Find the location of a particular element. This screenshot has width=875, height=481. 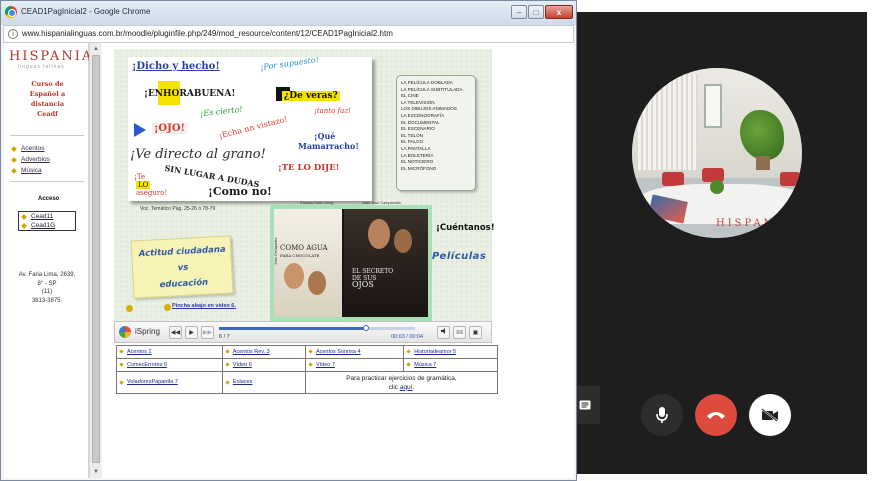

phrase: ¡Es cierto! is located at coordinates (221, 111).